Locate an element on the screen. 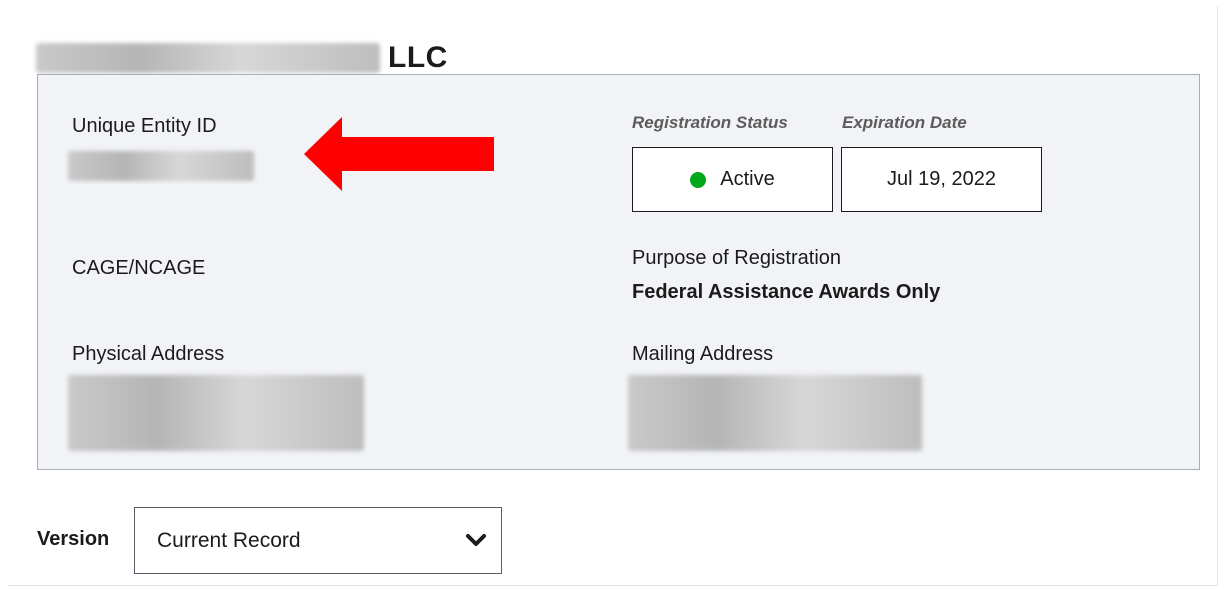 The width and height of the screenshot is (1225, 590). mailing-address-label: Mailing Address is located at coordinates (703, 354).